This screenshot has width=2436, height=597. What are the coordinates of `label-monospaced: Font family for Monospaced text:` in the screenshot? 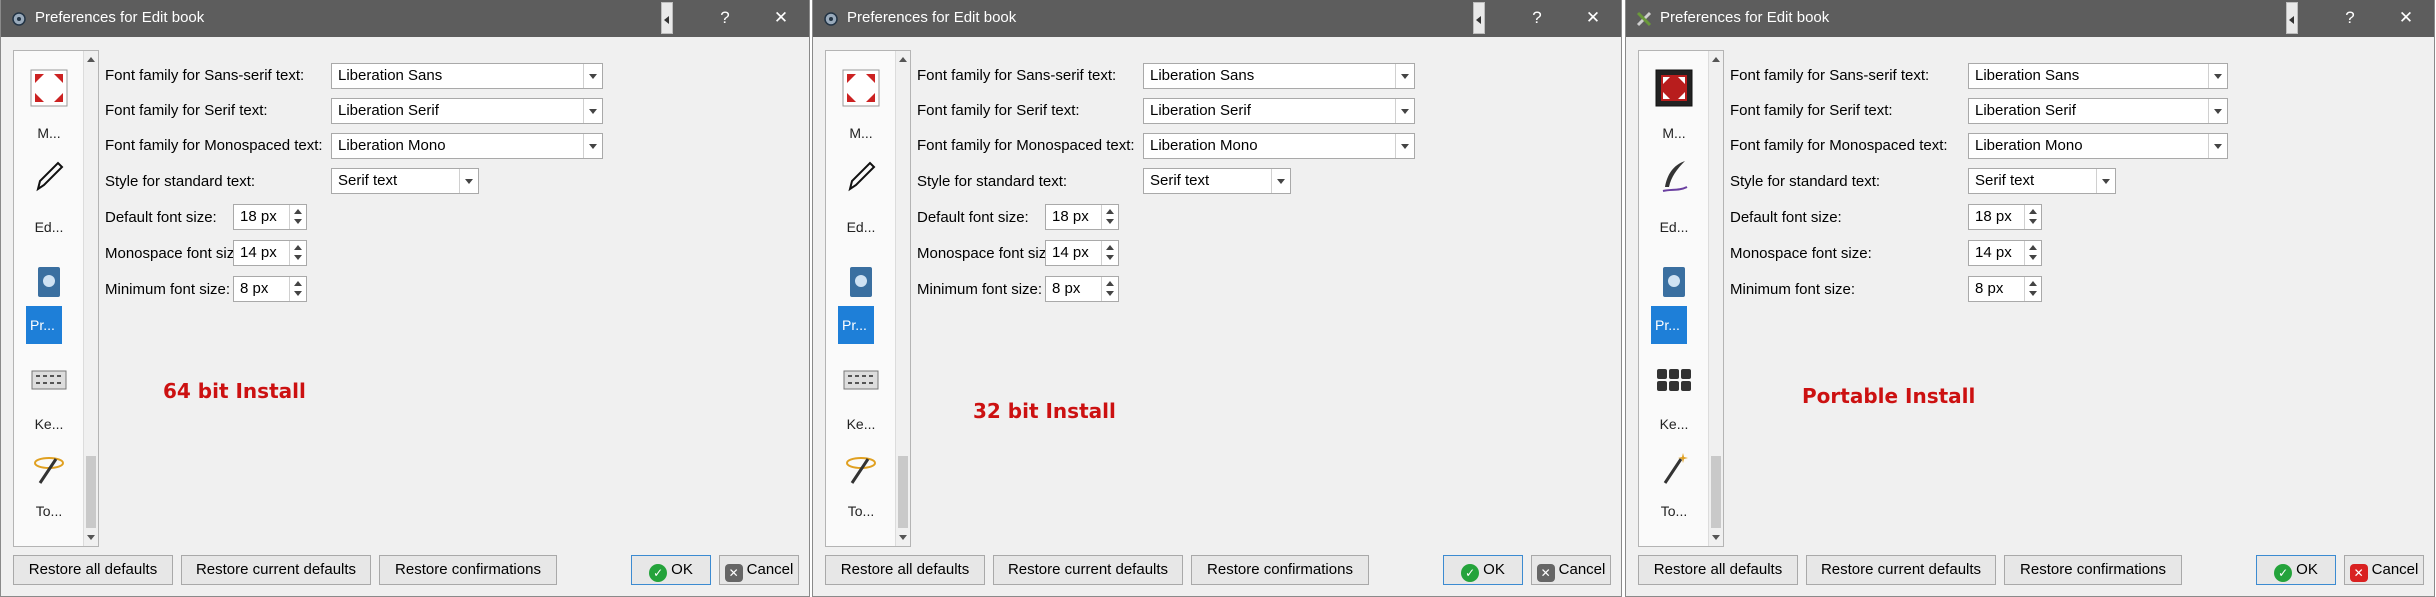 It's located at (1839, 145).